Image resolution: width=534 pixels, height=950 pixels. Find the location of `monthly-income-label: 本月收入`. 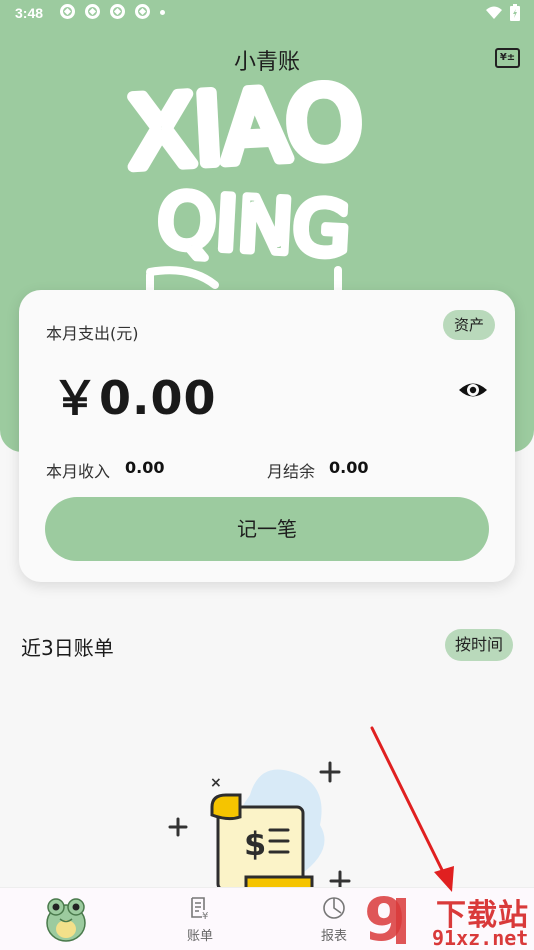

monthly-income-label: 本月收入 is located at coordinates (78, 471).